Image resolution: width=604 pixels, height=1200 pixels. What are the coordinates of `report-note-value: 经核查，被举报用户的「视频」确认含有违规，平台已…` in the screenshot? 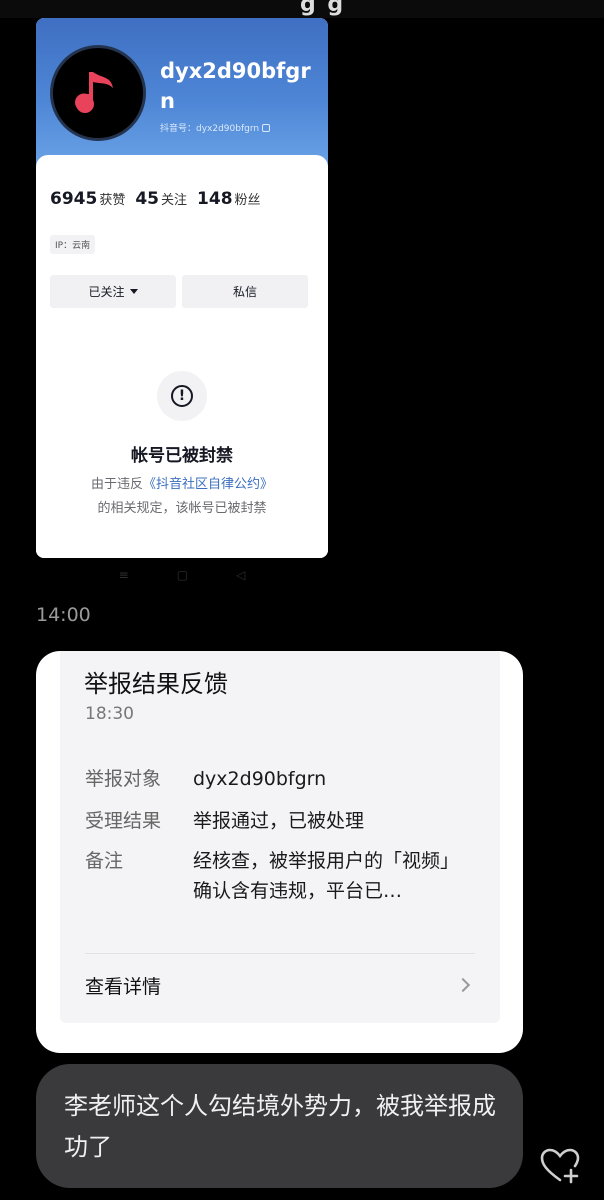 It's located at (326, 876).